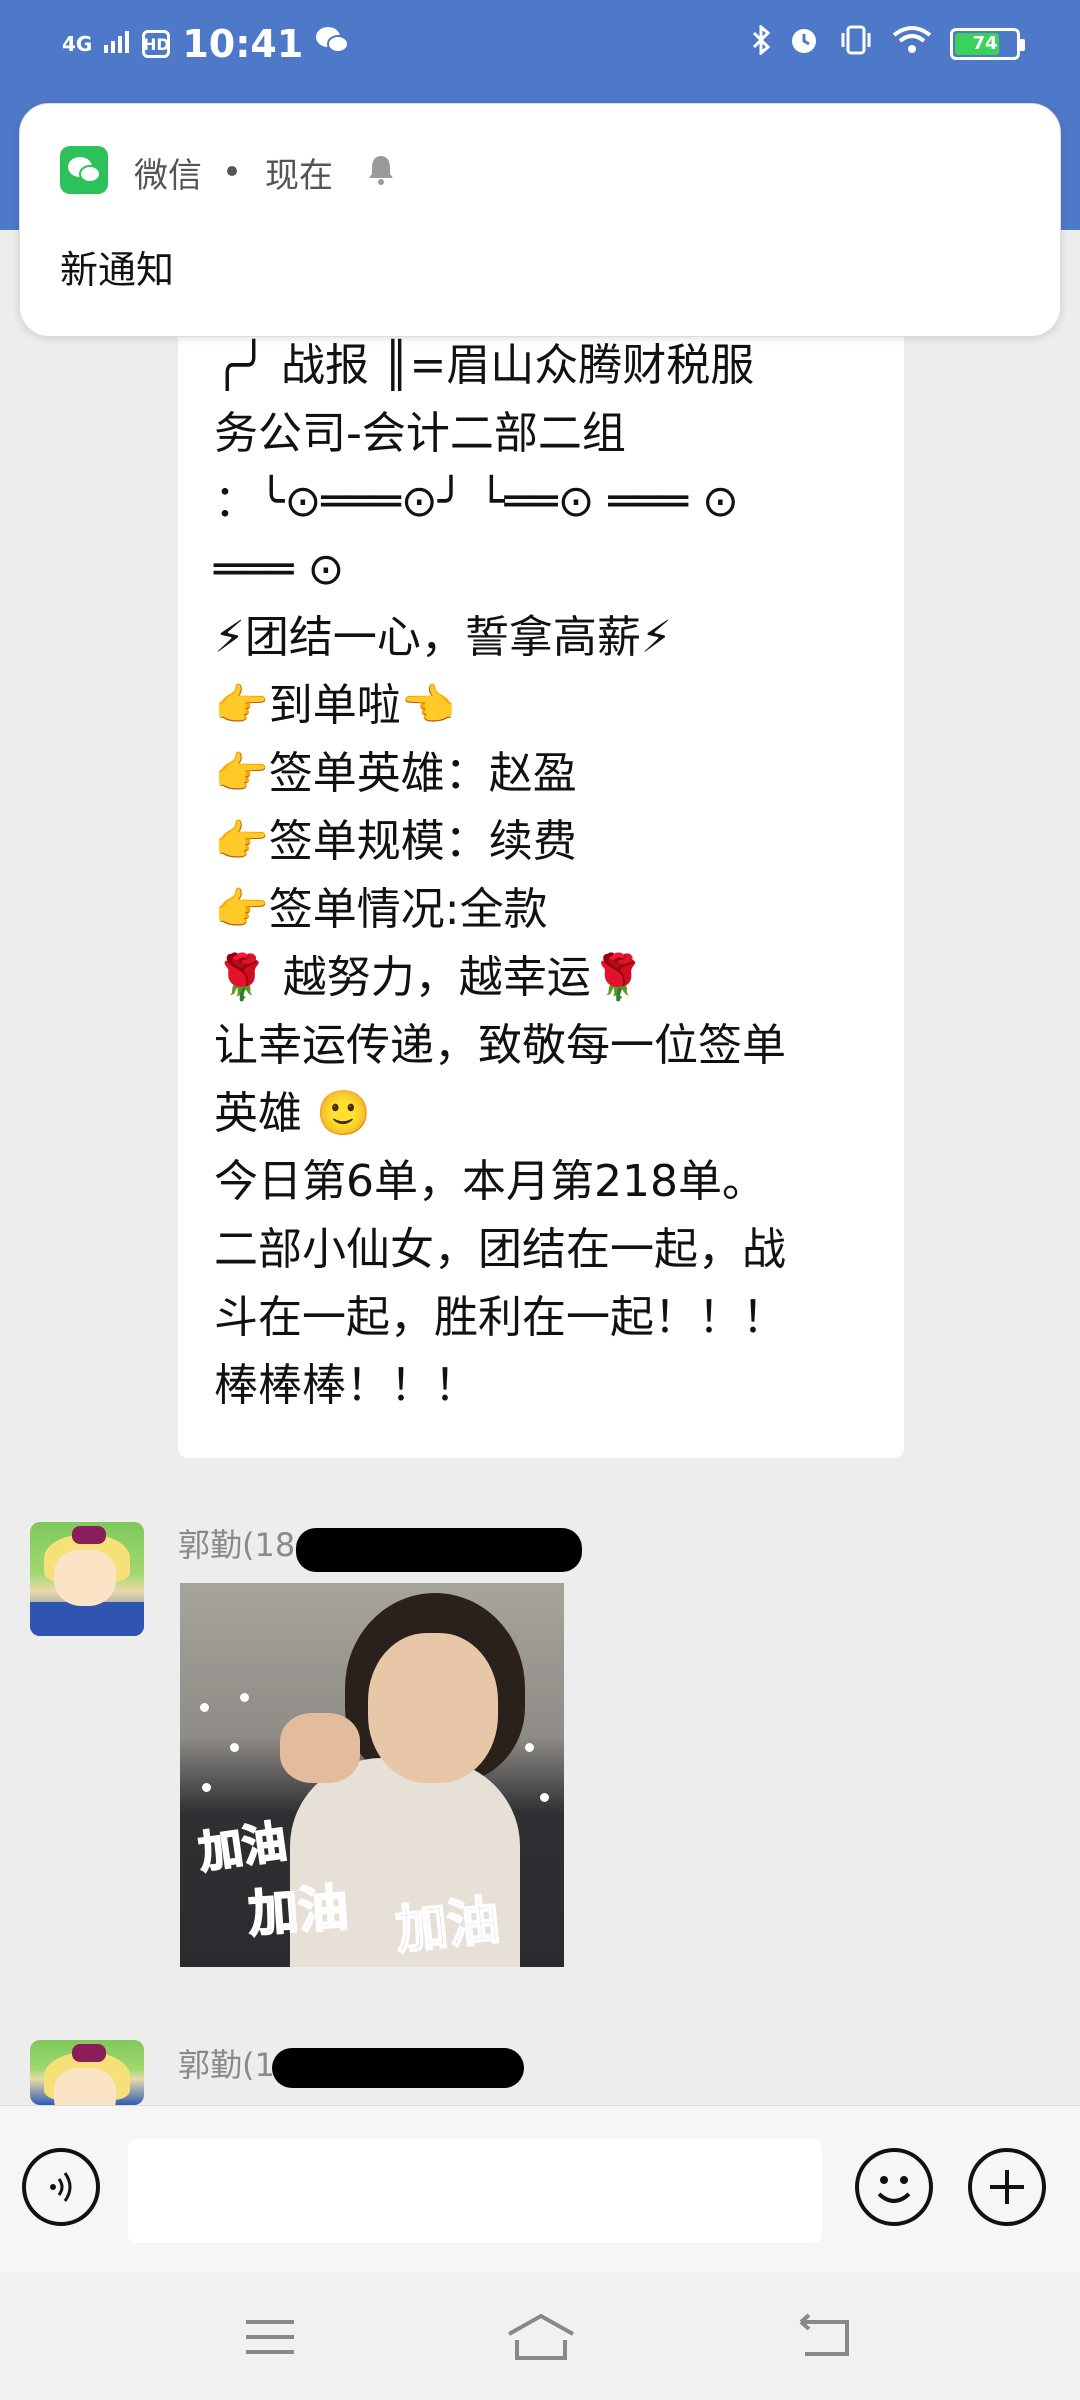 This screenshot has width=1080, height=2400. Describe the element at coordinates (443, 637) in the screenshot. I see `message-line: ⚡团结一心，誓拿高薪⚡` at that location.